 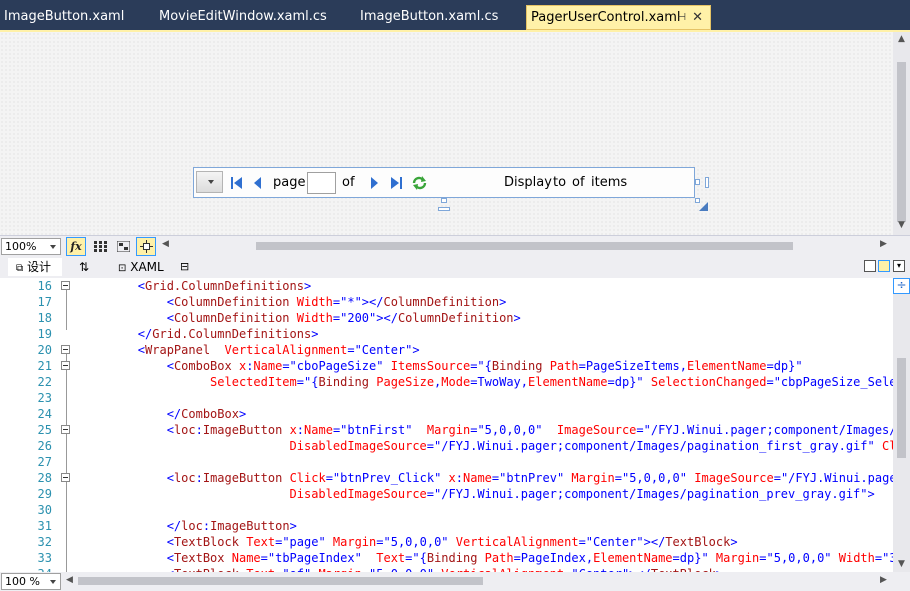 I want to click on page-size-combobox, so click(x=209, y=182).